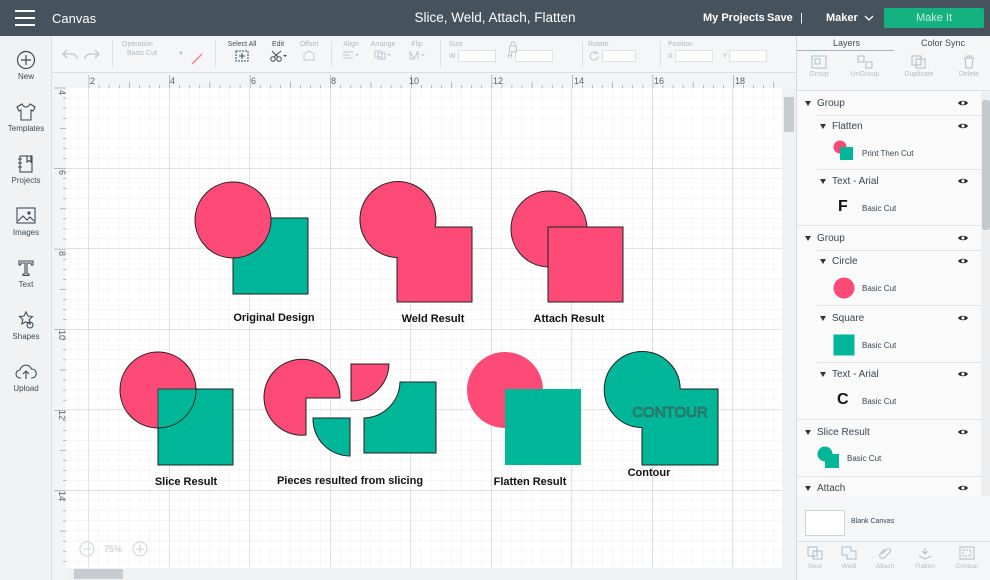 The image size is (990, 580). Describe the element at coordinates (62, 335) in the screenshot. I see `ruler-left-10: 10` at that location.